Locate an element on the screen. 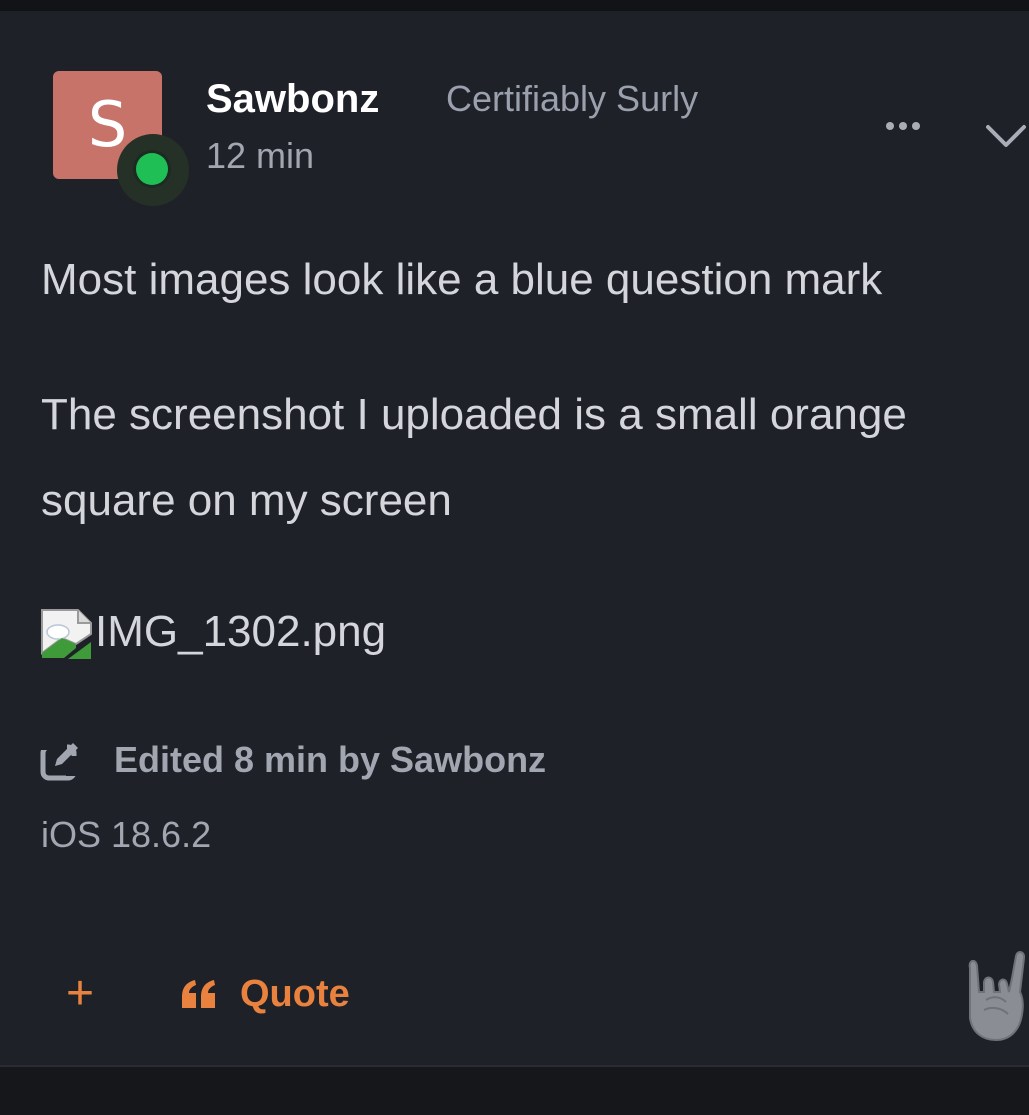 The width and height of the screenshot is (1029, 1115). quote-label: Quote is located at coordinates (295, 994).